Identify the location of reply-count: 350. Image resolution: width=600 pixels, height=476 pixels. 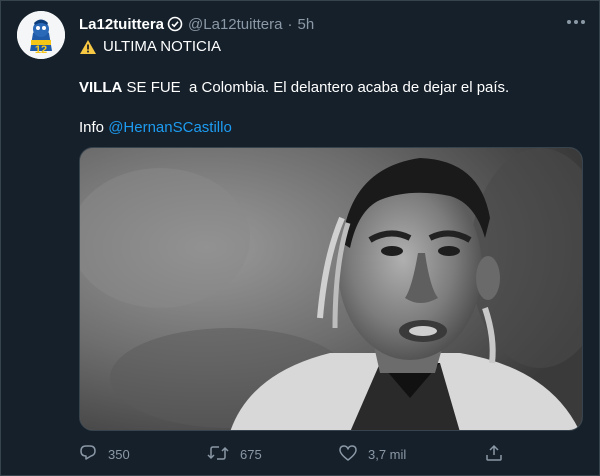
(119, 454).